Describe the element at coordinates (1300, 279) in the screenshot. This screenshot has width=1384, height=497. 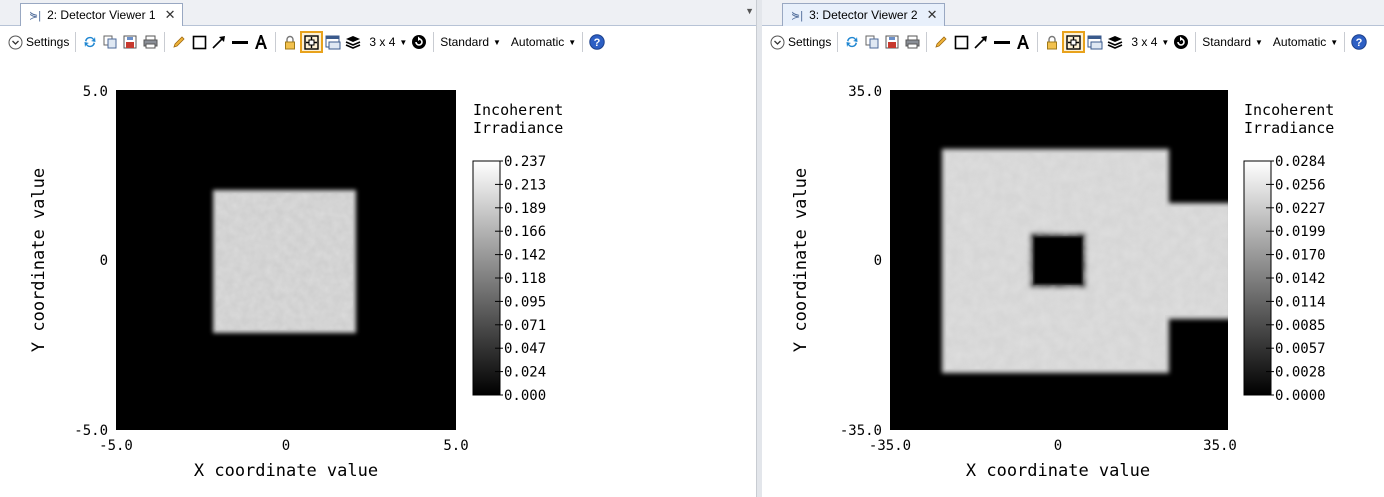
I see `colorbar-tick-label: 0.0142` at that location.